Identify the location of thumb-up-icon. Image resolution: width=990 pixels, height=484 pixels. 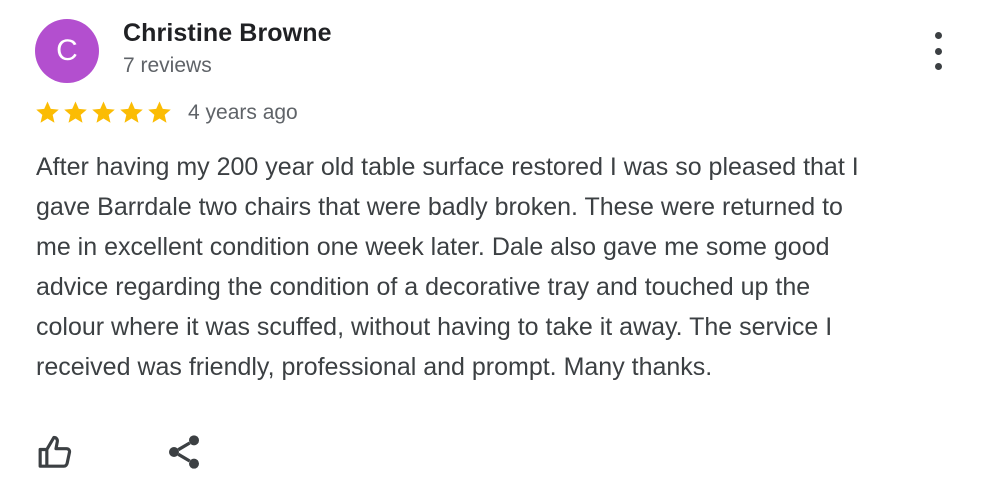
(55, 451).